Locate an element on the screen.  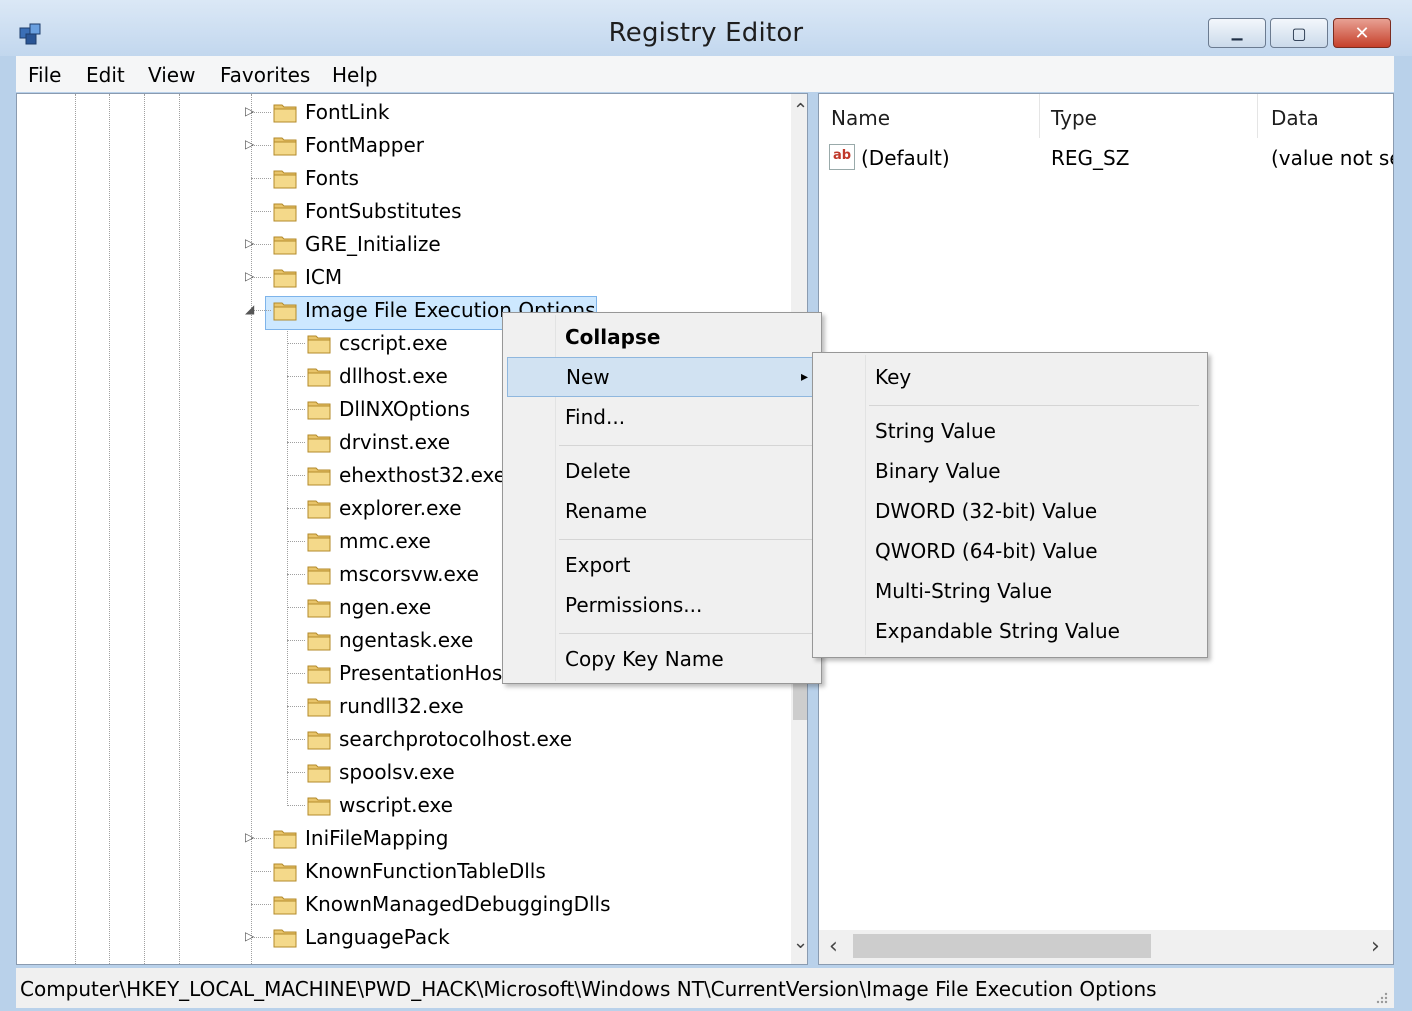
menu-edit: Edit is located at coordinates (105, 75).